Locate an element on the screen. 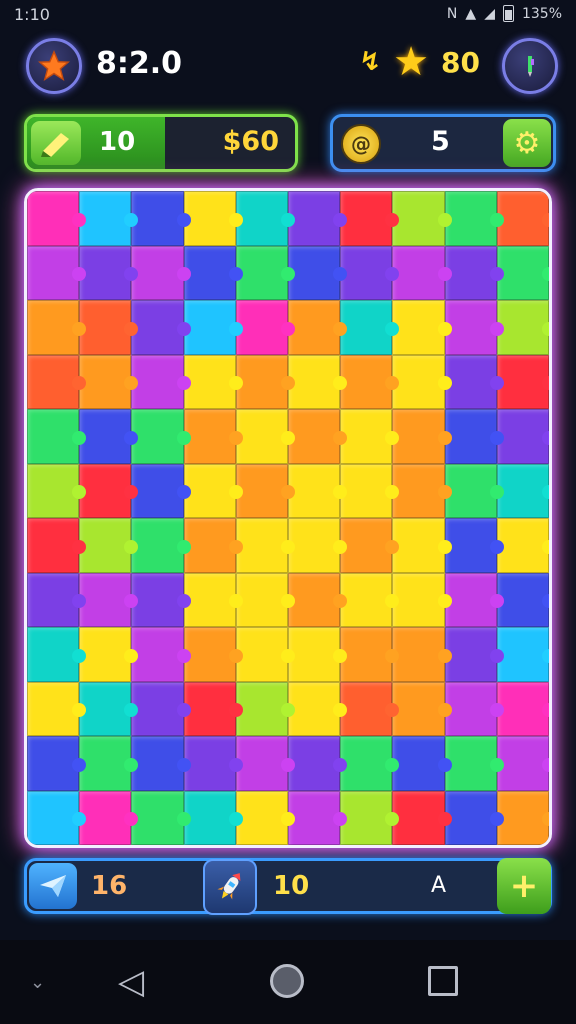 This screenshot has height=1024, width=576. level-badge-button is located at coordinates (54, 66).